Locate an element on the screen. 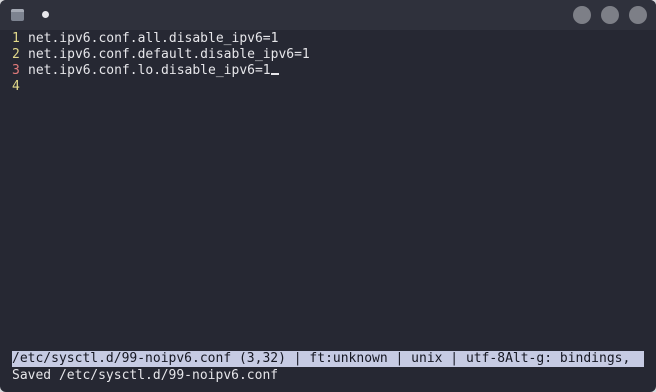  minimize-button is located at coordinates (582, 15).